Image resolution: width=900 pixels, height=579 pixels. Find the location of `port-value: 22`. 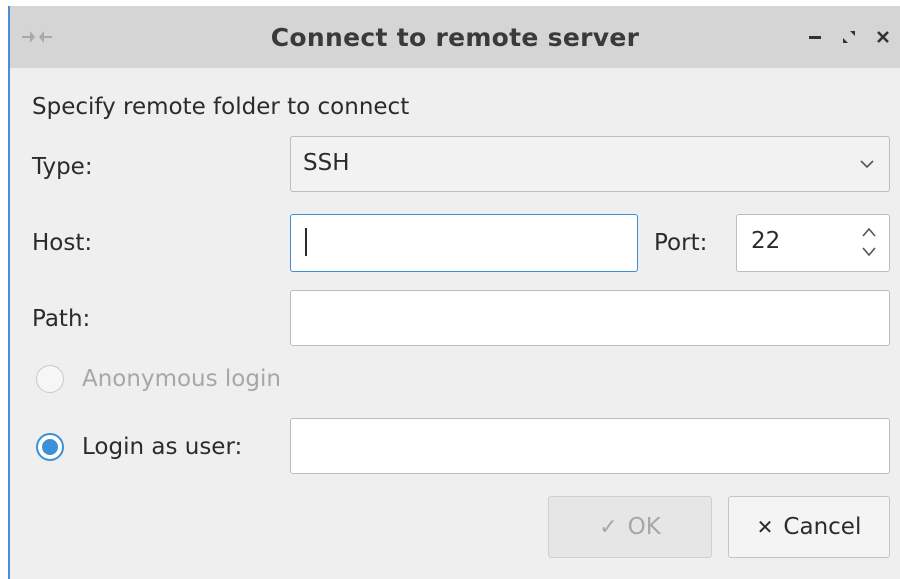

port-value: 22 is located at coordinates (766, 241).